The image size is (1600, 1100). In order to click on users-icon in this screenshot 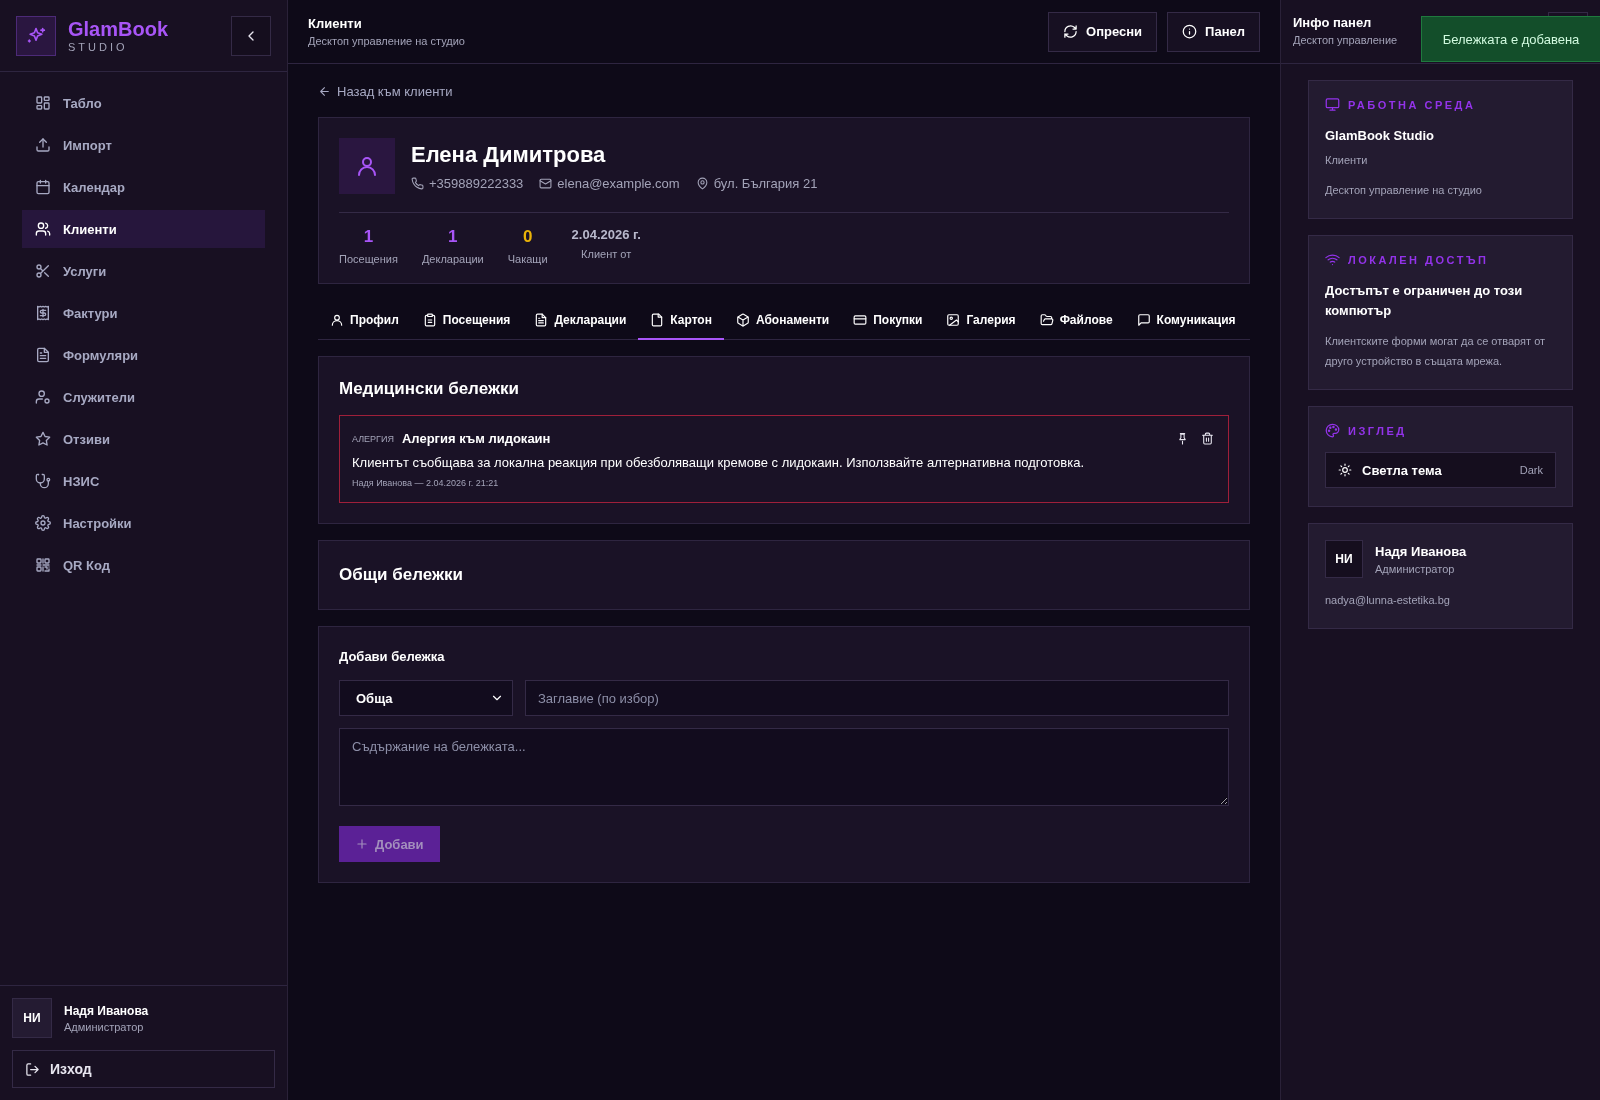, I will do `click(43, 229)`.